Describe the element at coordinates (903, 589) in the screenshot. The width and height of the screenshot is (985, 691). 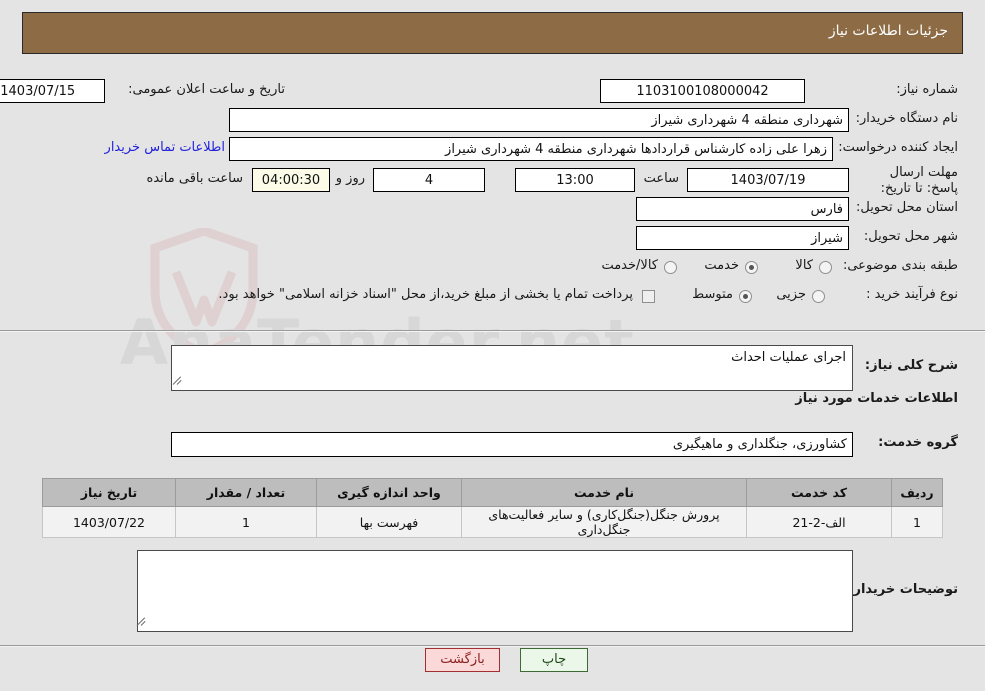
I see `buyer-notes-label: توضیحات خریدار:` at that location.